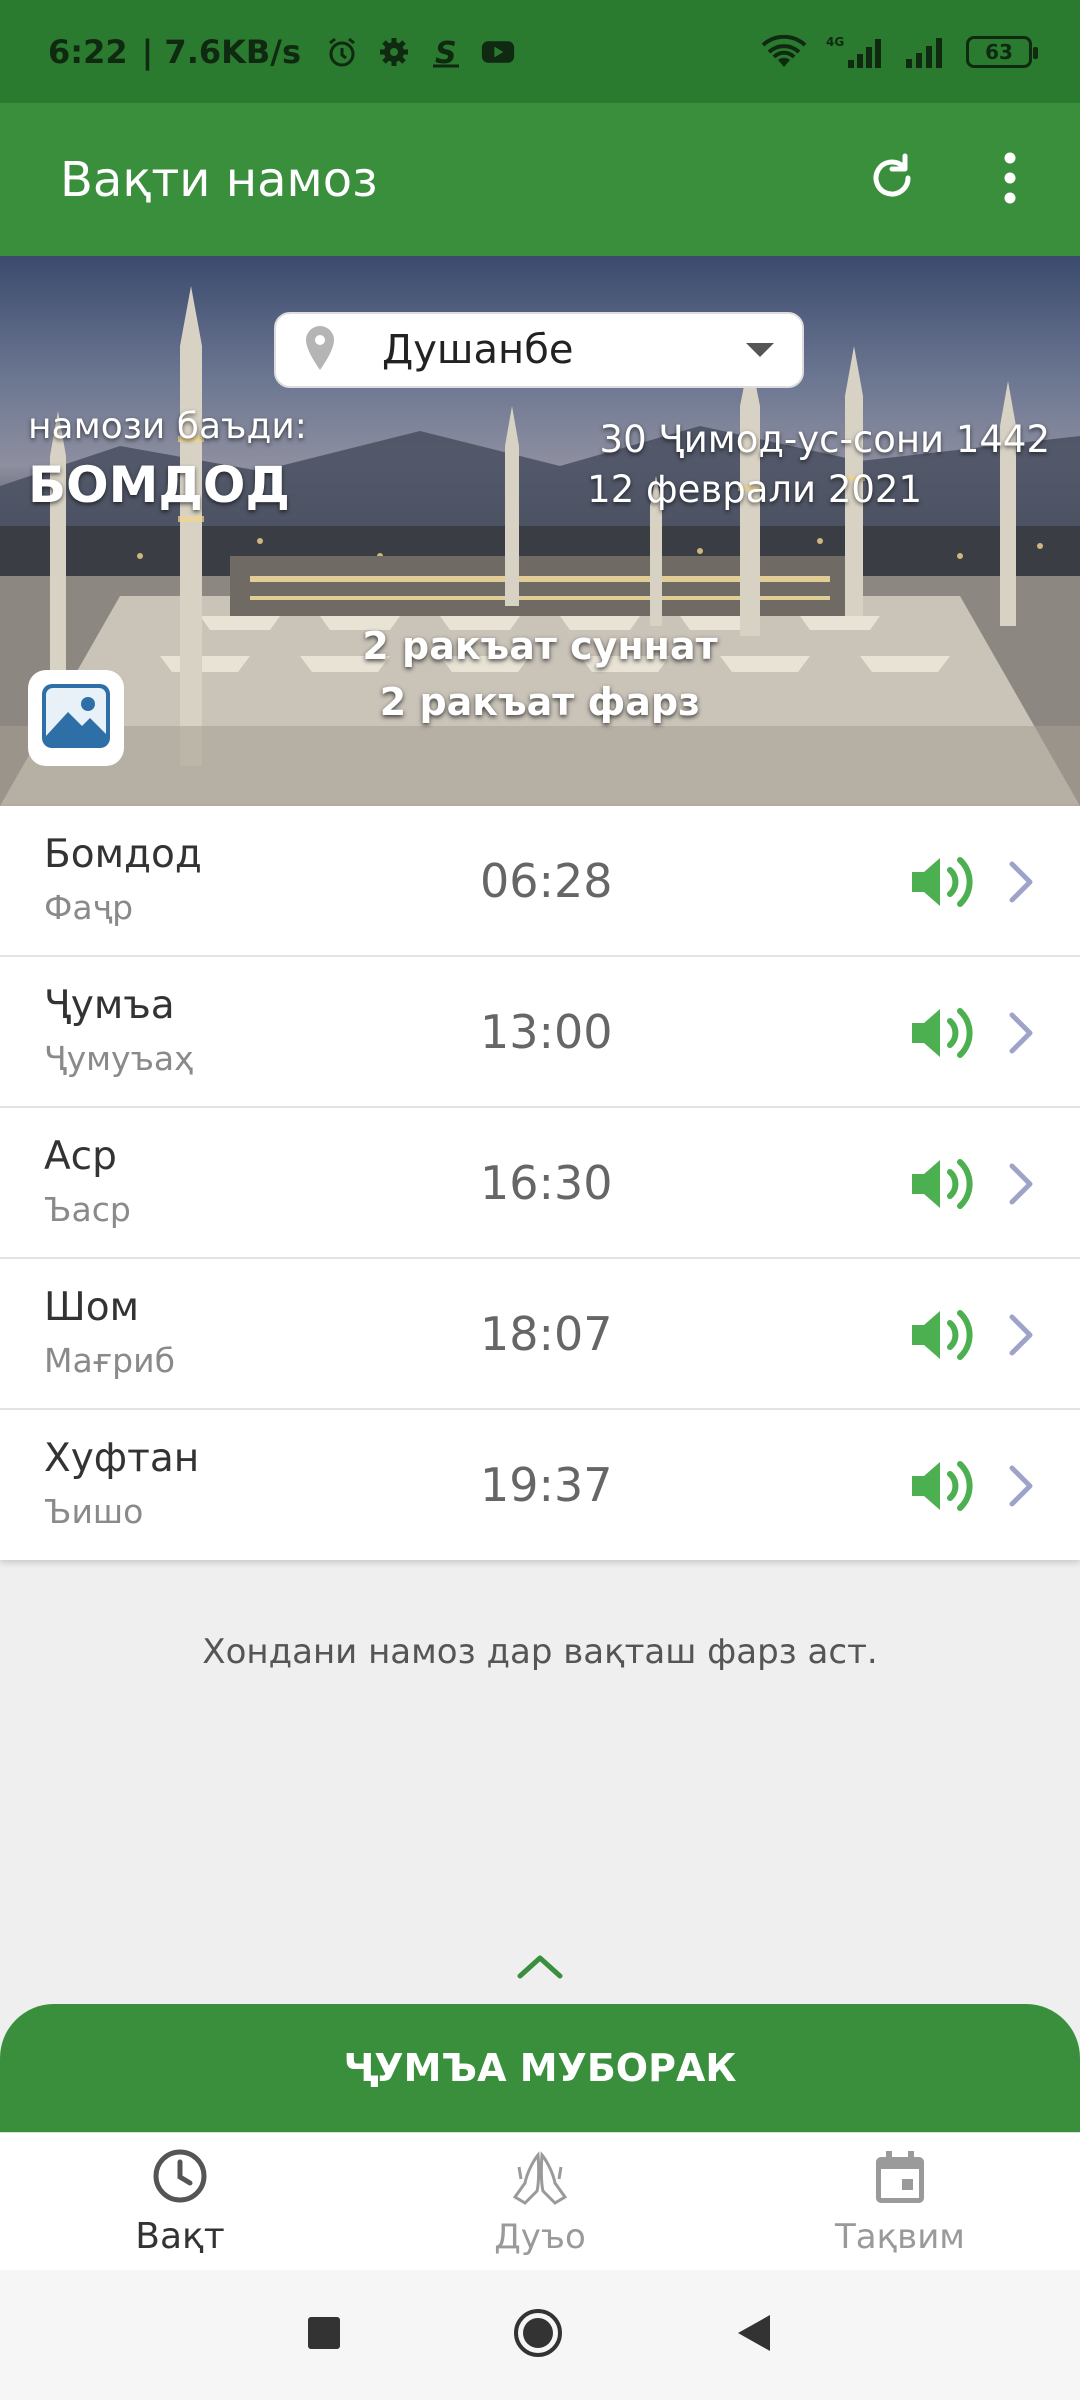  Describe the element at coordinates (540, 179) in the screenshot. I see `app-bar: Вақти намоз` at that location.